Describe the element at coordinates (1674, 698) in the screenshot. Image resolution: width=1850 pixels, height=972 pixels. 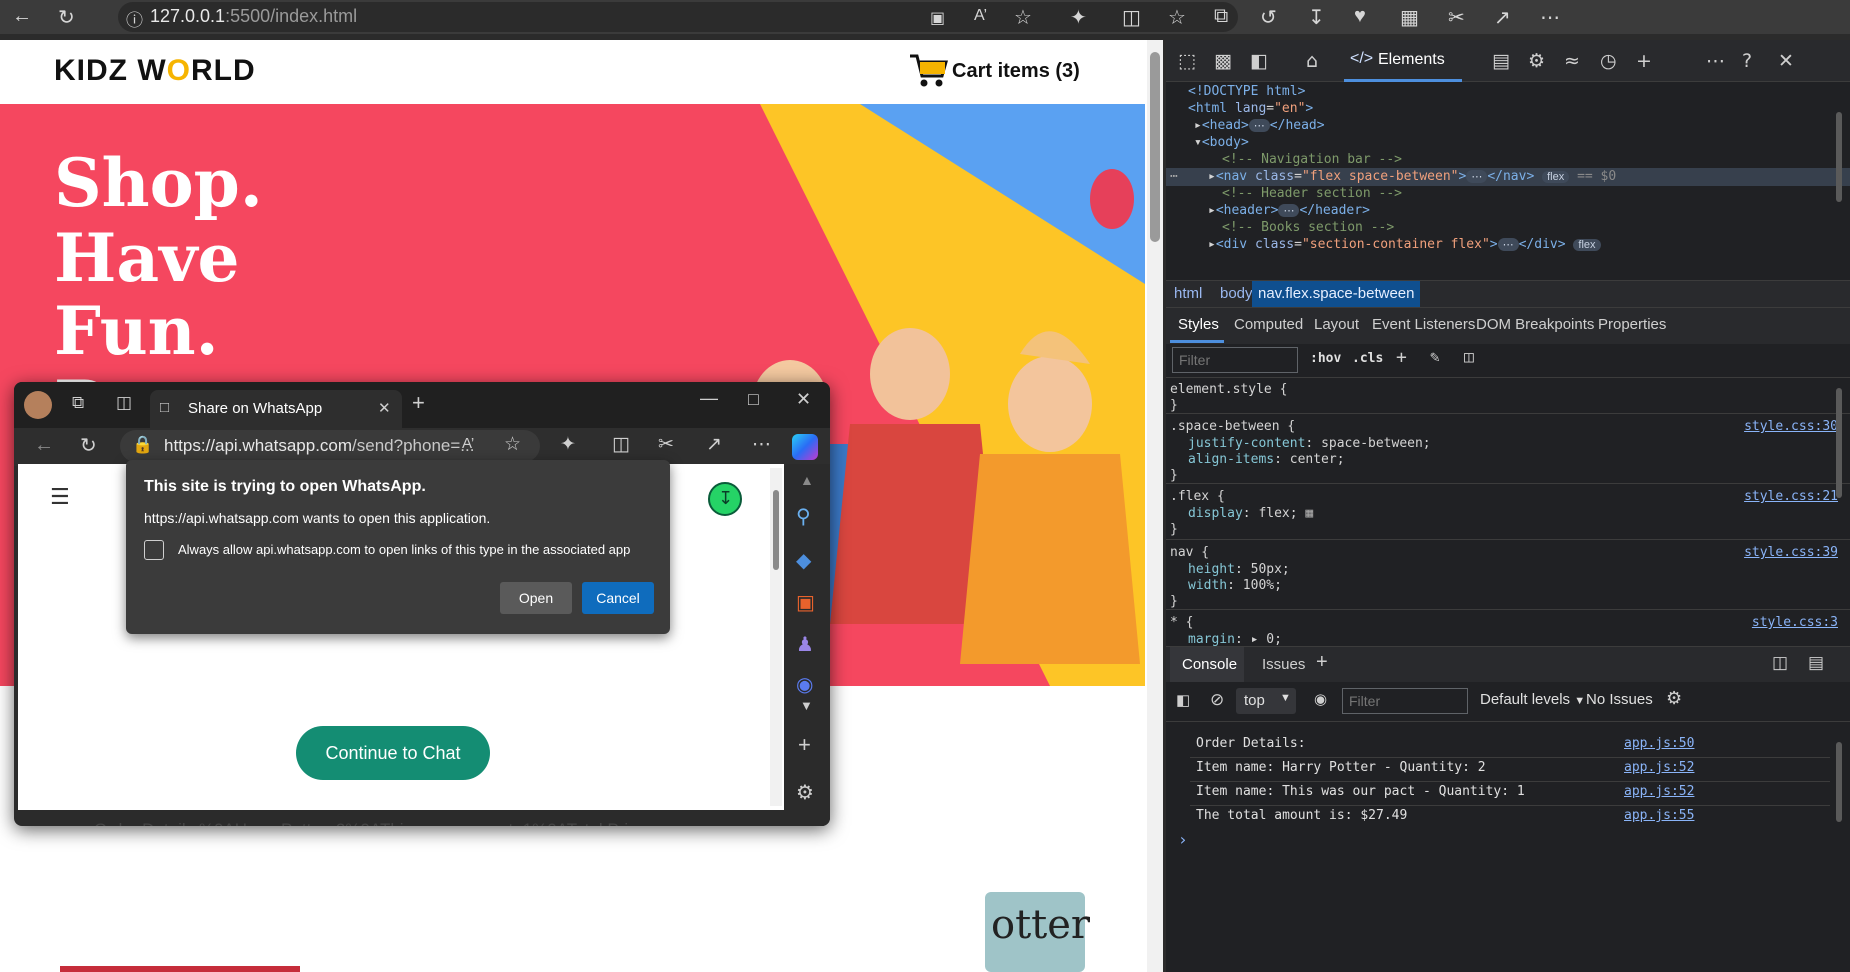
I see `console-settings-gear-icon: ⚙` at that location.